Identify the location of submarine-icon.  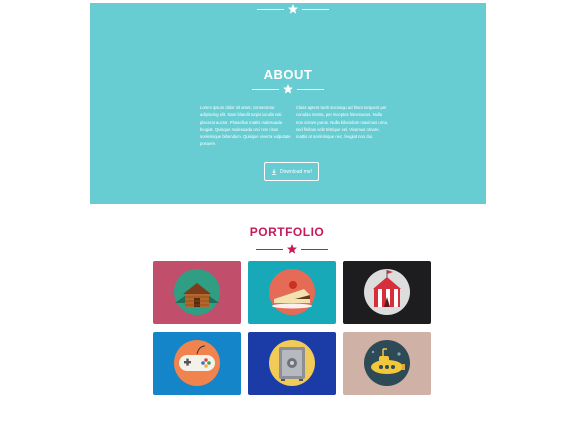
(387, 363).